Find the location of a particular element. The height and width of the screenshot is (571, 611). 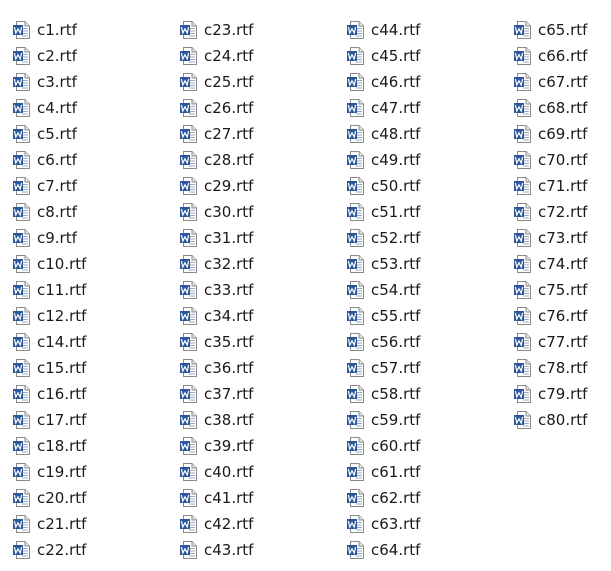

file-item: c12.rtf is located at coordinates (95, 316).